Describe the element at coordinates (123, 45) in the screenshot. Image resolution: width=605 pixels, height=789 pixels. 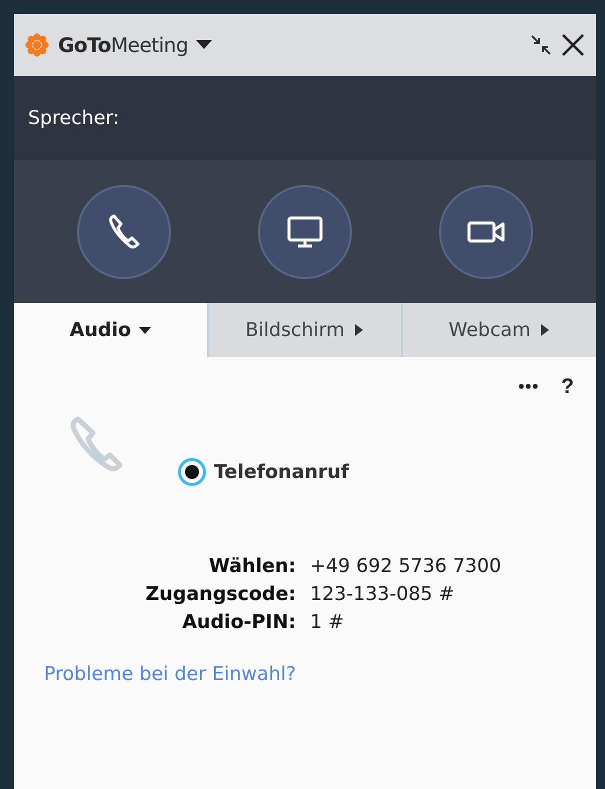
I see `app-name: GoToMeeting` at that location.